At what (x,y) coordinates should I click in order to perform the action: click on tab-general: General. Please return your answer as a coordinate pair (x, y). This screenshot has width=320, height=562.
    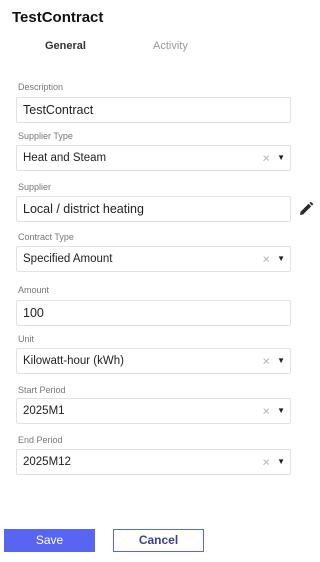
    Looking at the image, I should click on (65, 46).